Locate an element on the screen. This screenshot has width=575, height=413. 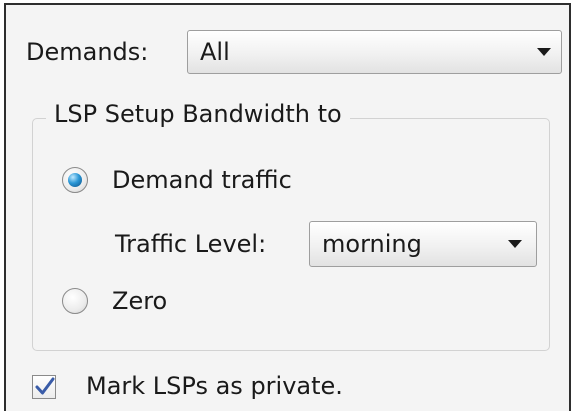
mark-private-checkbox is located at coordinates (44, 387).